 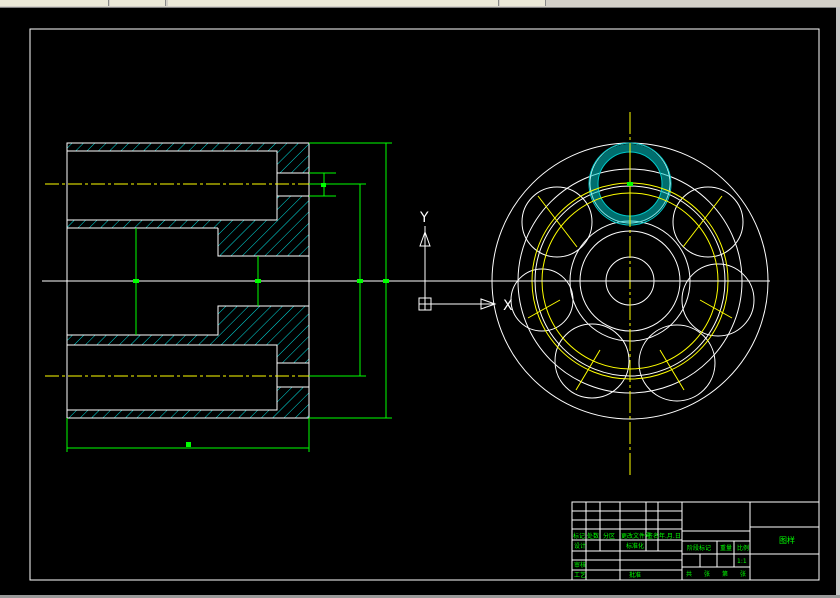 I want to click on ucs-icon: Y X, so click(x=465, y=262).